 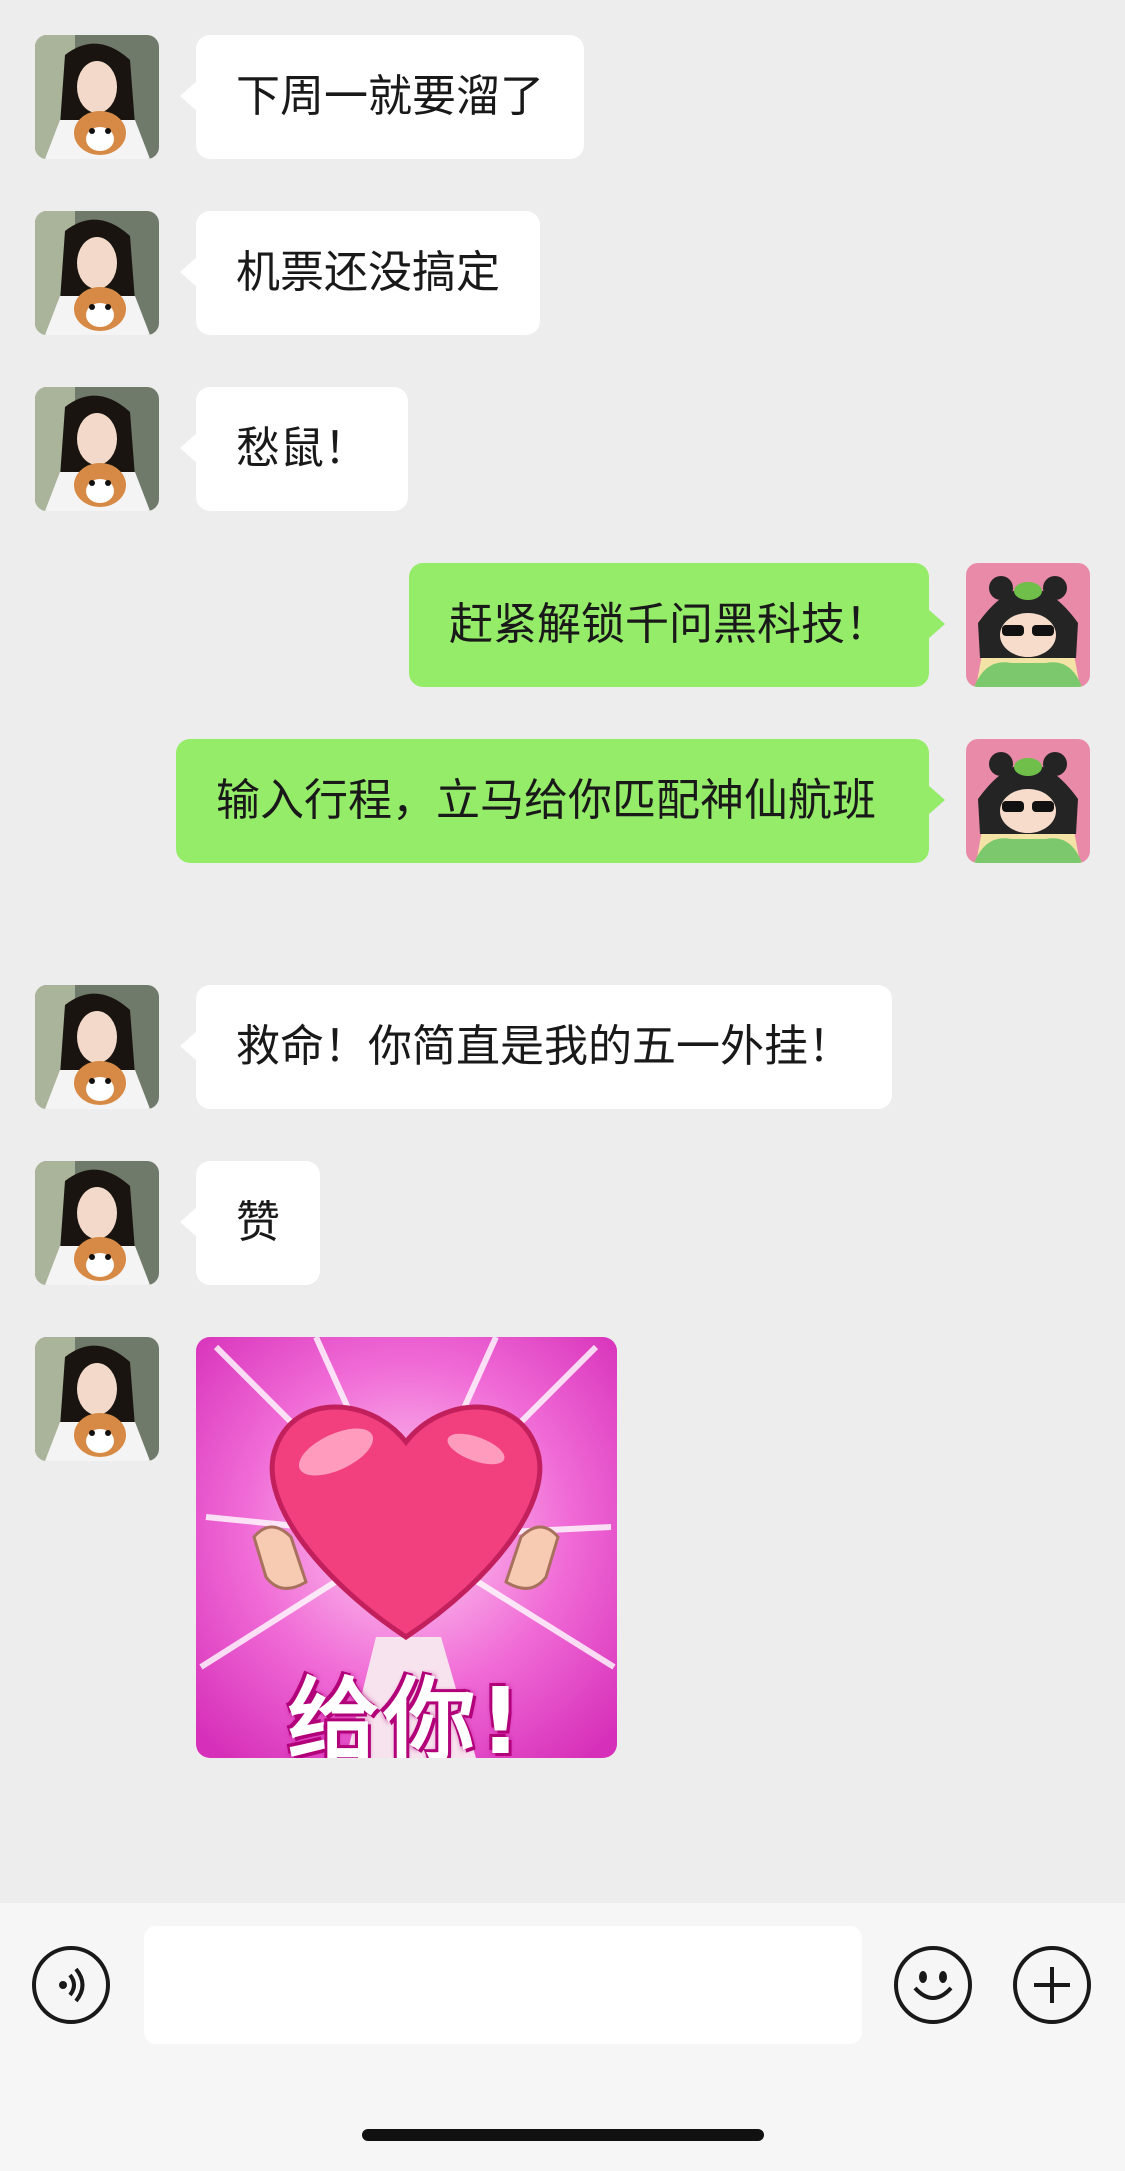 I want to click on message-text: 赞, so click(x=258, y=1222).